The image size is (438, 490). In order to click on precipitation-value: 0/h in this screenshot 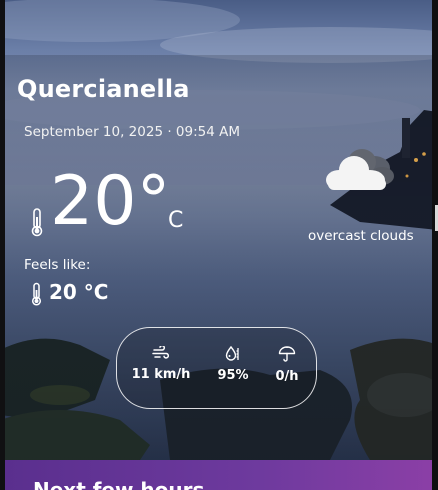, I will do `click(287, 376)`.